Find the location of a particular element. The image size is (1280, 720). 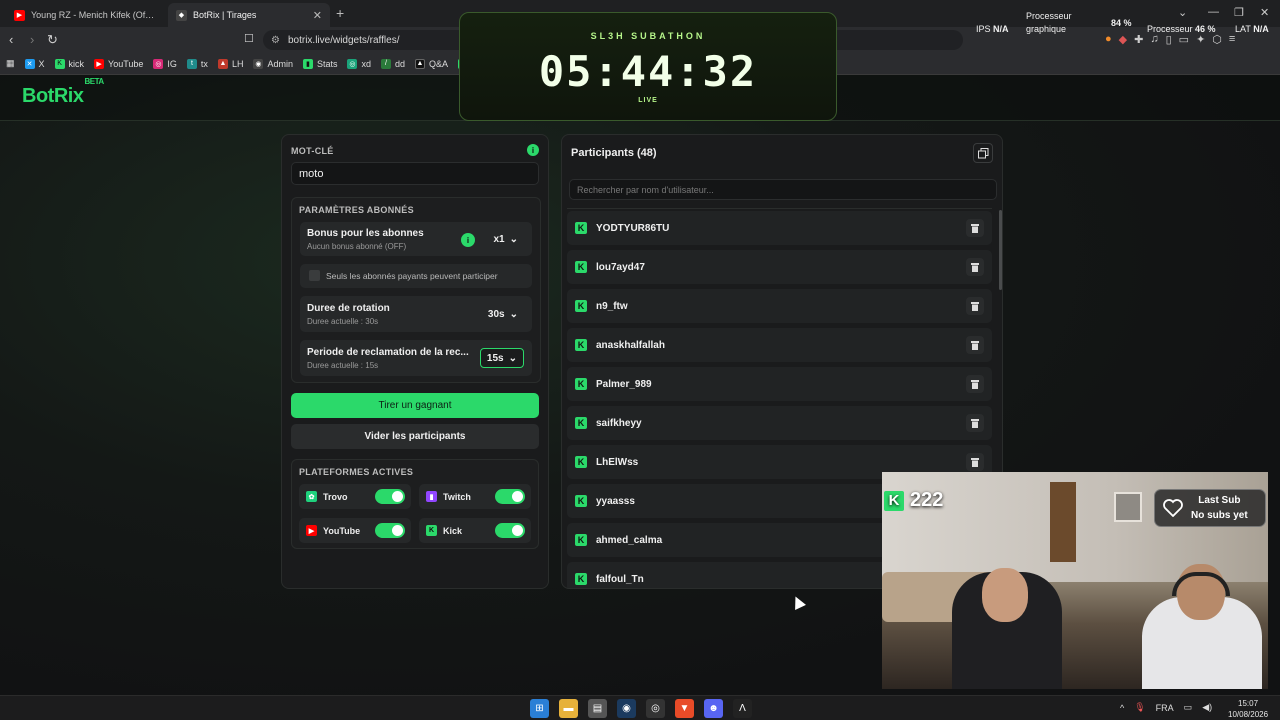

minimize-icon: — is located at coordinates (1213, 12).